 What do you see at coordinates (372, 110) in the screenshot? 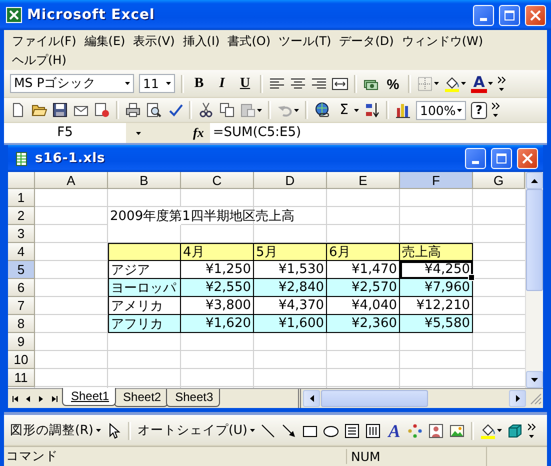
I see `sort-icon` at bounding box center [372, 110].